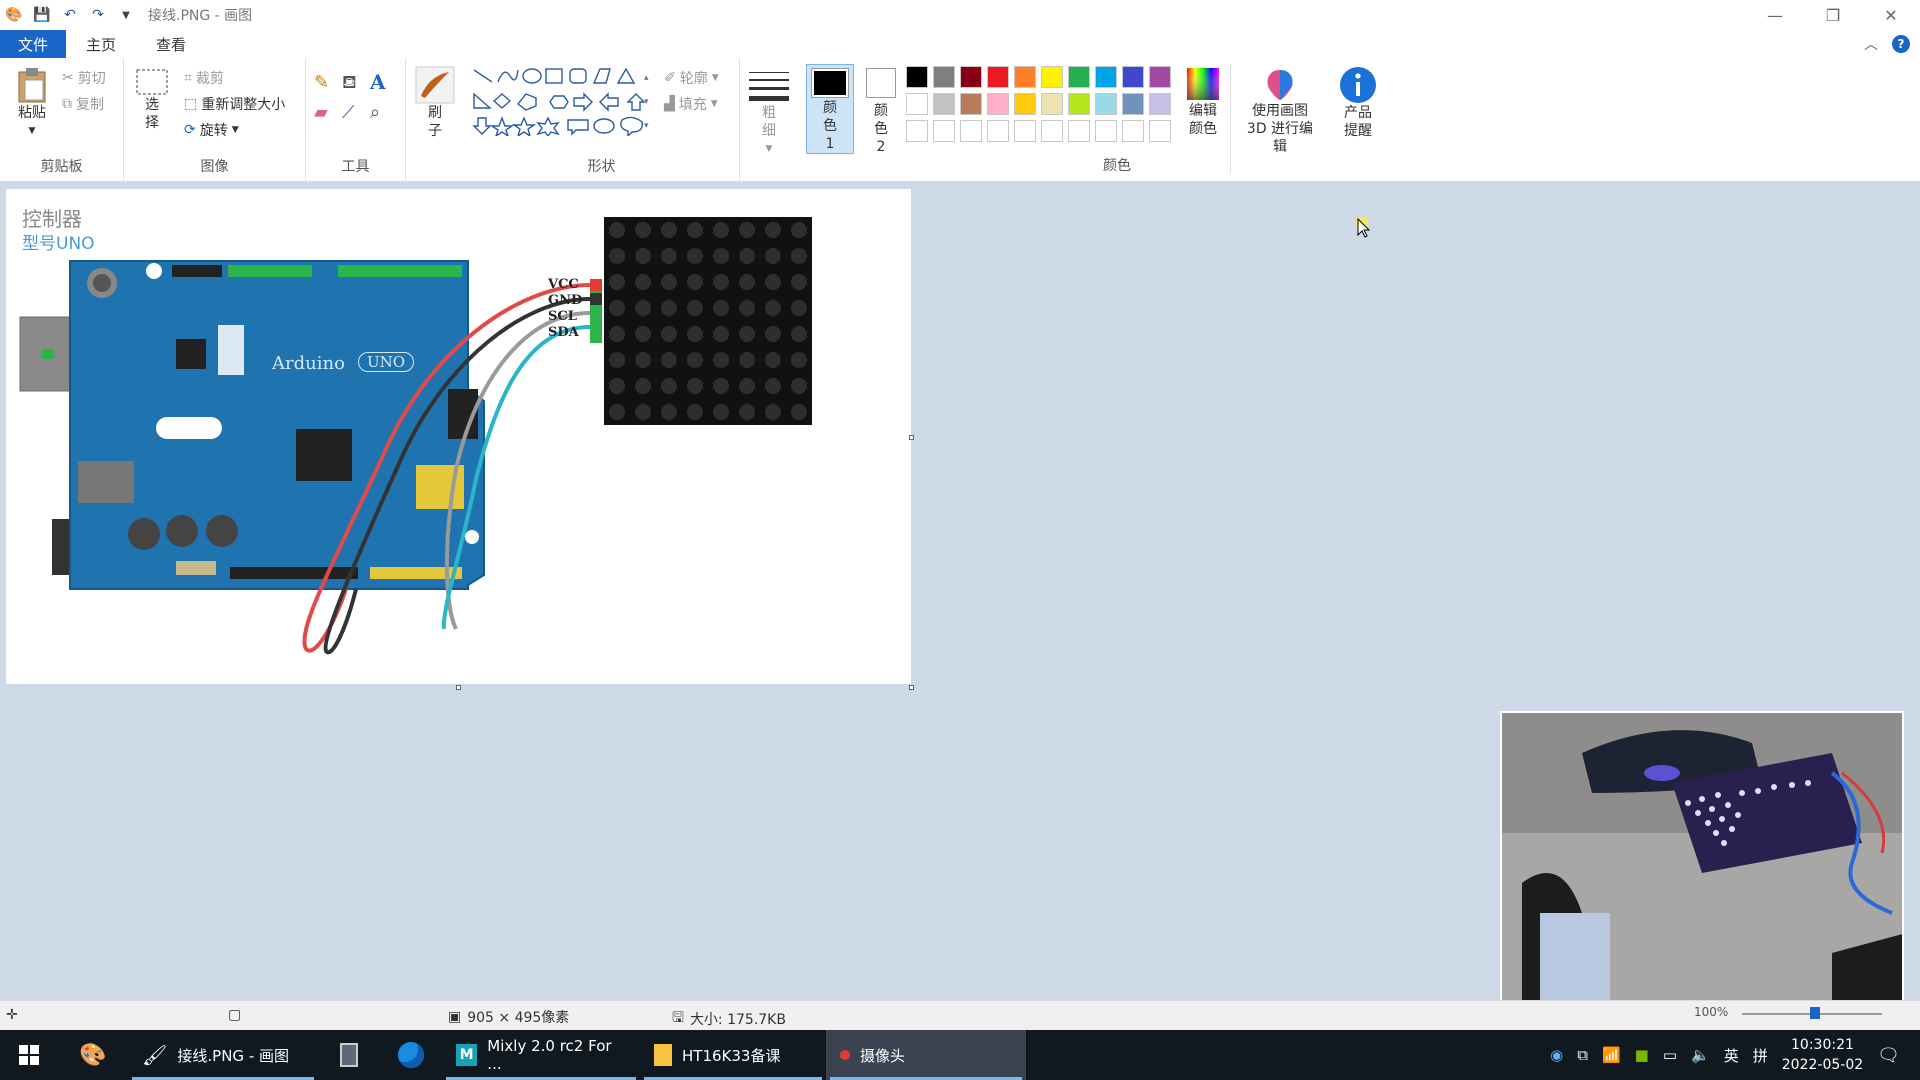 The height and width of the screenshot is (1080, 1920). I want to click on paint-app-icon: 🎨, so click(14, 15).